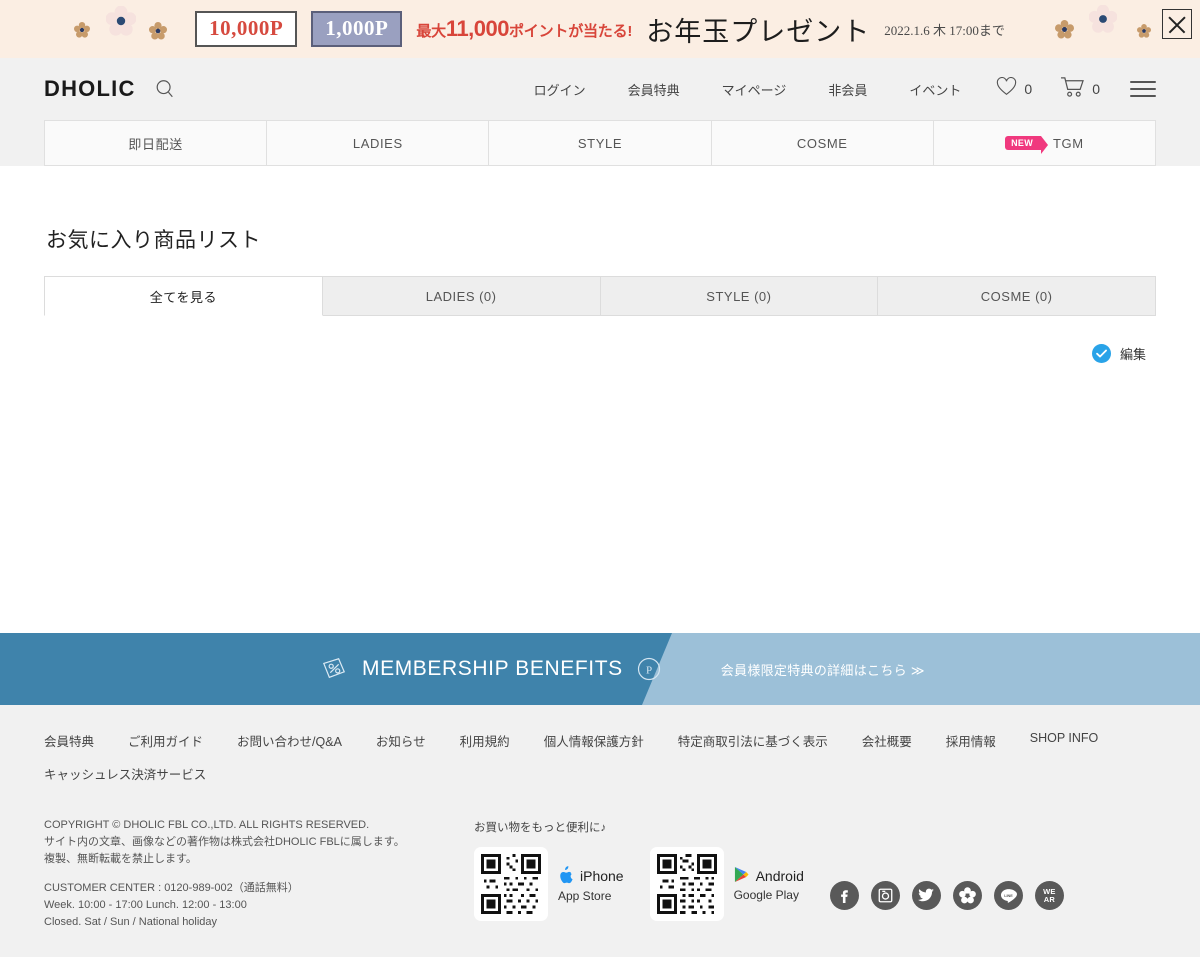 The image size is (1200, 964). What do you see at coordinates (754, 89) in the screenshot?
I see `header-nav-link-mypage: マイページ` at bounding box center [754, 89].